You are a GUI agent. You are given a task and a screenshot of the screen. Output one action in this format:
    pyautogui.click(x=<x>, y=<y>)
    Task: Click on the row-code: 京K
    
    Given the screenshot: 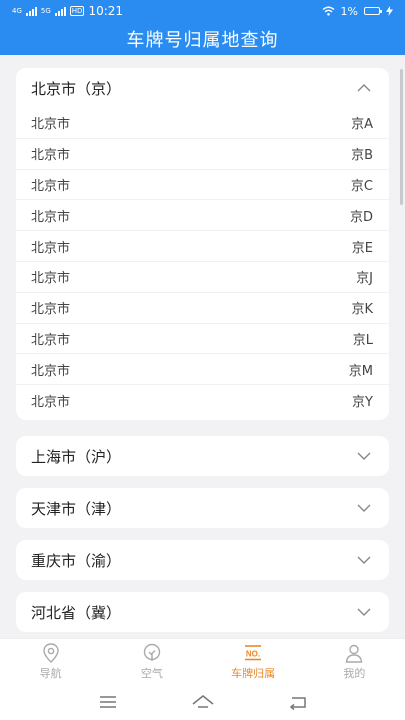 What is the action you would take?
    pyautogui.click(x=362, y=310)
    